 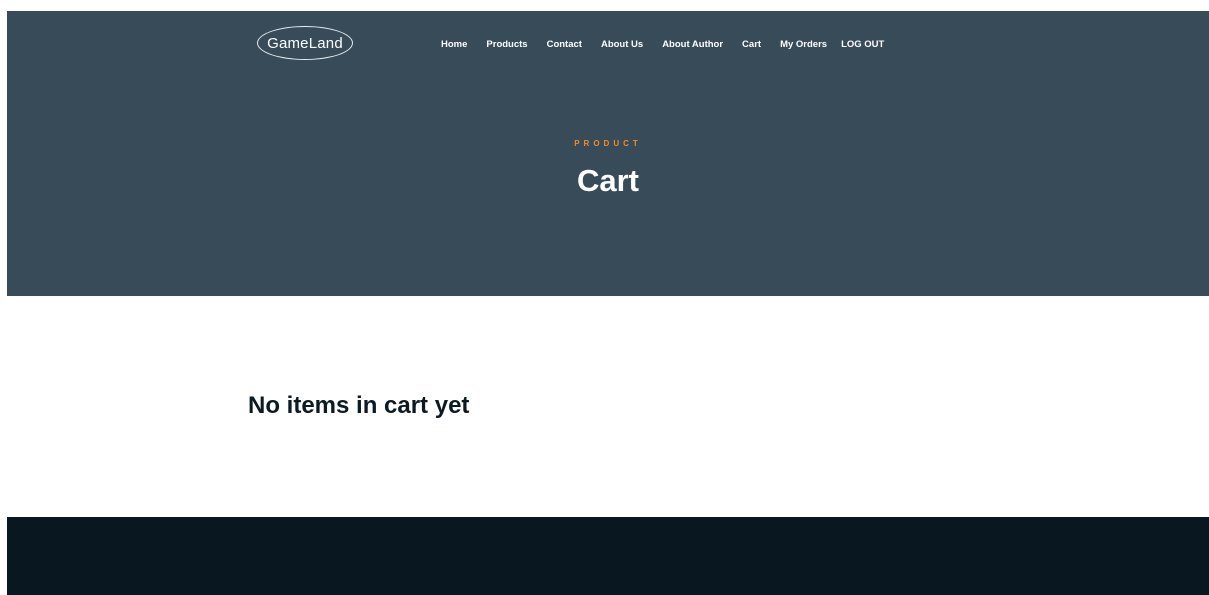 I want to click on nav-item-about-us: About Us, so click(x=622, y=44).